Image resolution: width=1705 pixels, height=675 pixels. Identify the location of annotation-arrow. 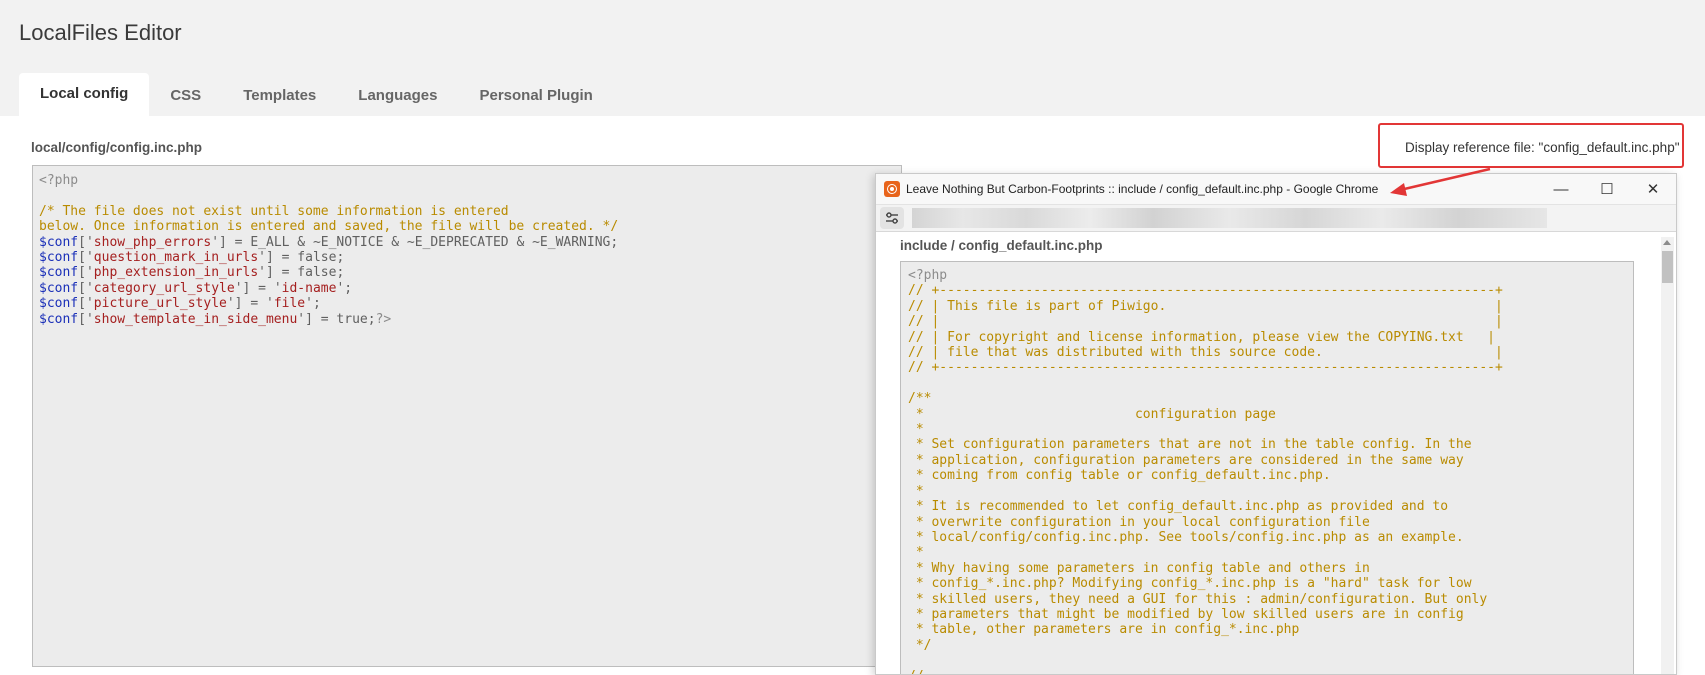
(1440, 181).